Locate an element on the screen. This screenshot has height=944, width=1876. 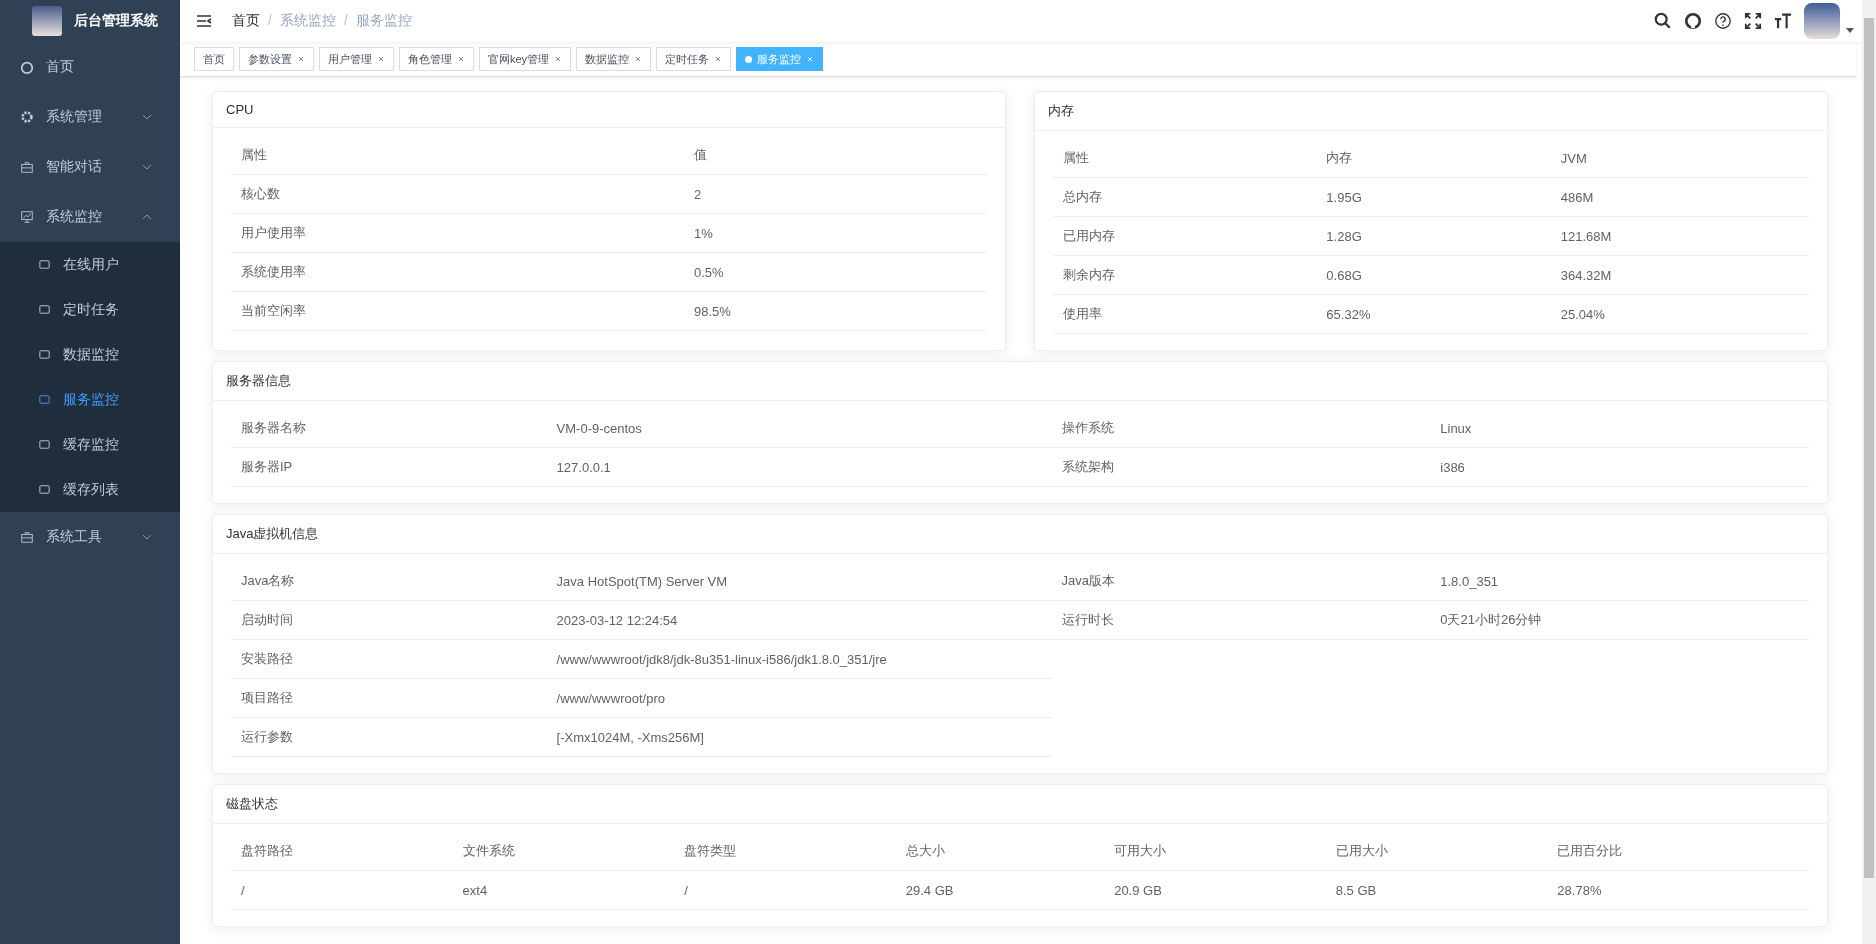
menu-toggle-icon is located at coordinates (204, 21).